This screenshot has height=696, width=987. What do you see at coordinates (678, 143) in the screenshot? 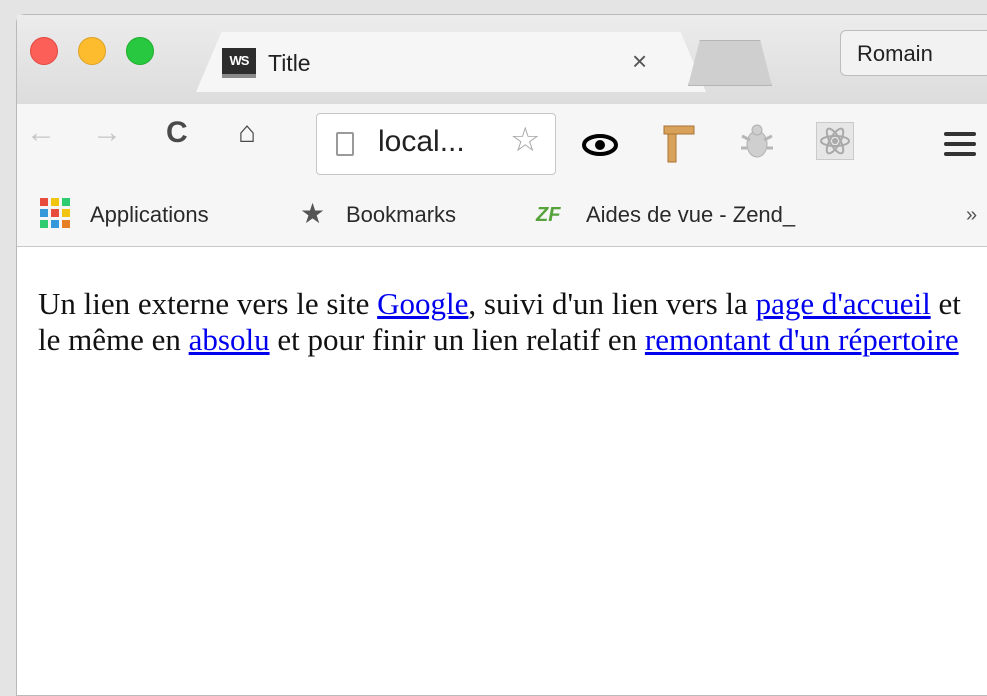
I see `ruler-extension-icon` at bounding box center [678, 143].